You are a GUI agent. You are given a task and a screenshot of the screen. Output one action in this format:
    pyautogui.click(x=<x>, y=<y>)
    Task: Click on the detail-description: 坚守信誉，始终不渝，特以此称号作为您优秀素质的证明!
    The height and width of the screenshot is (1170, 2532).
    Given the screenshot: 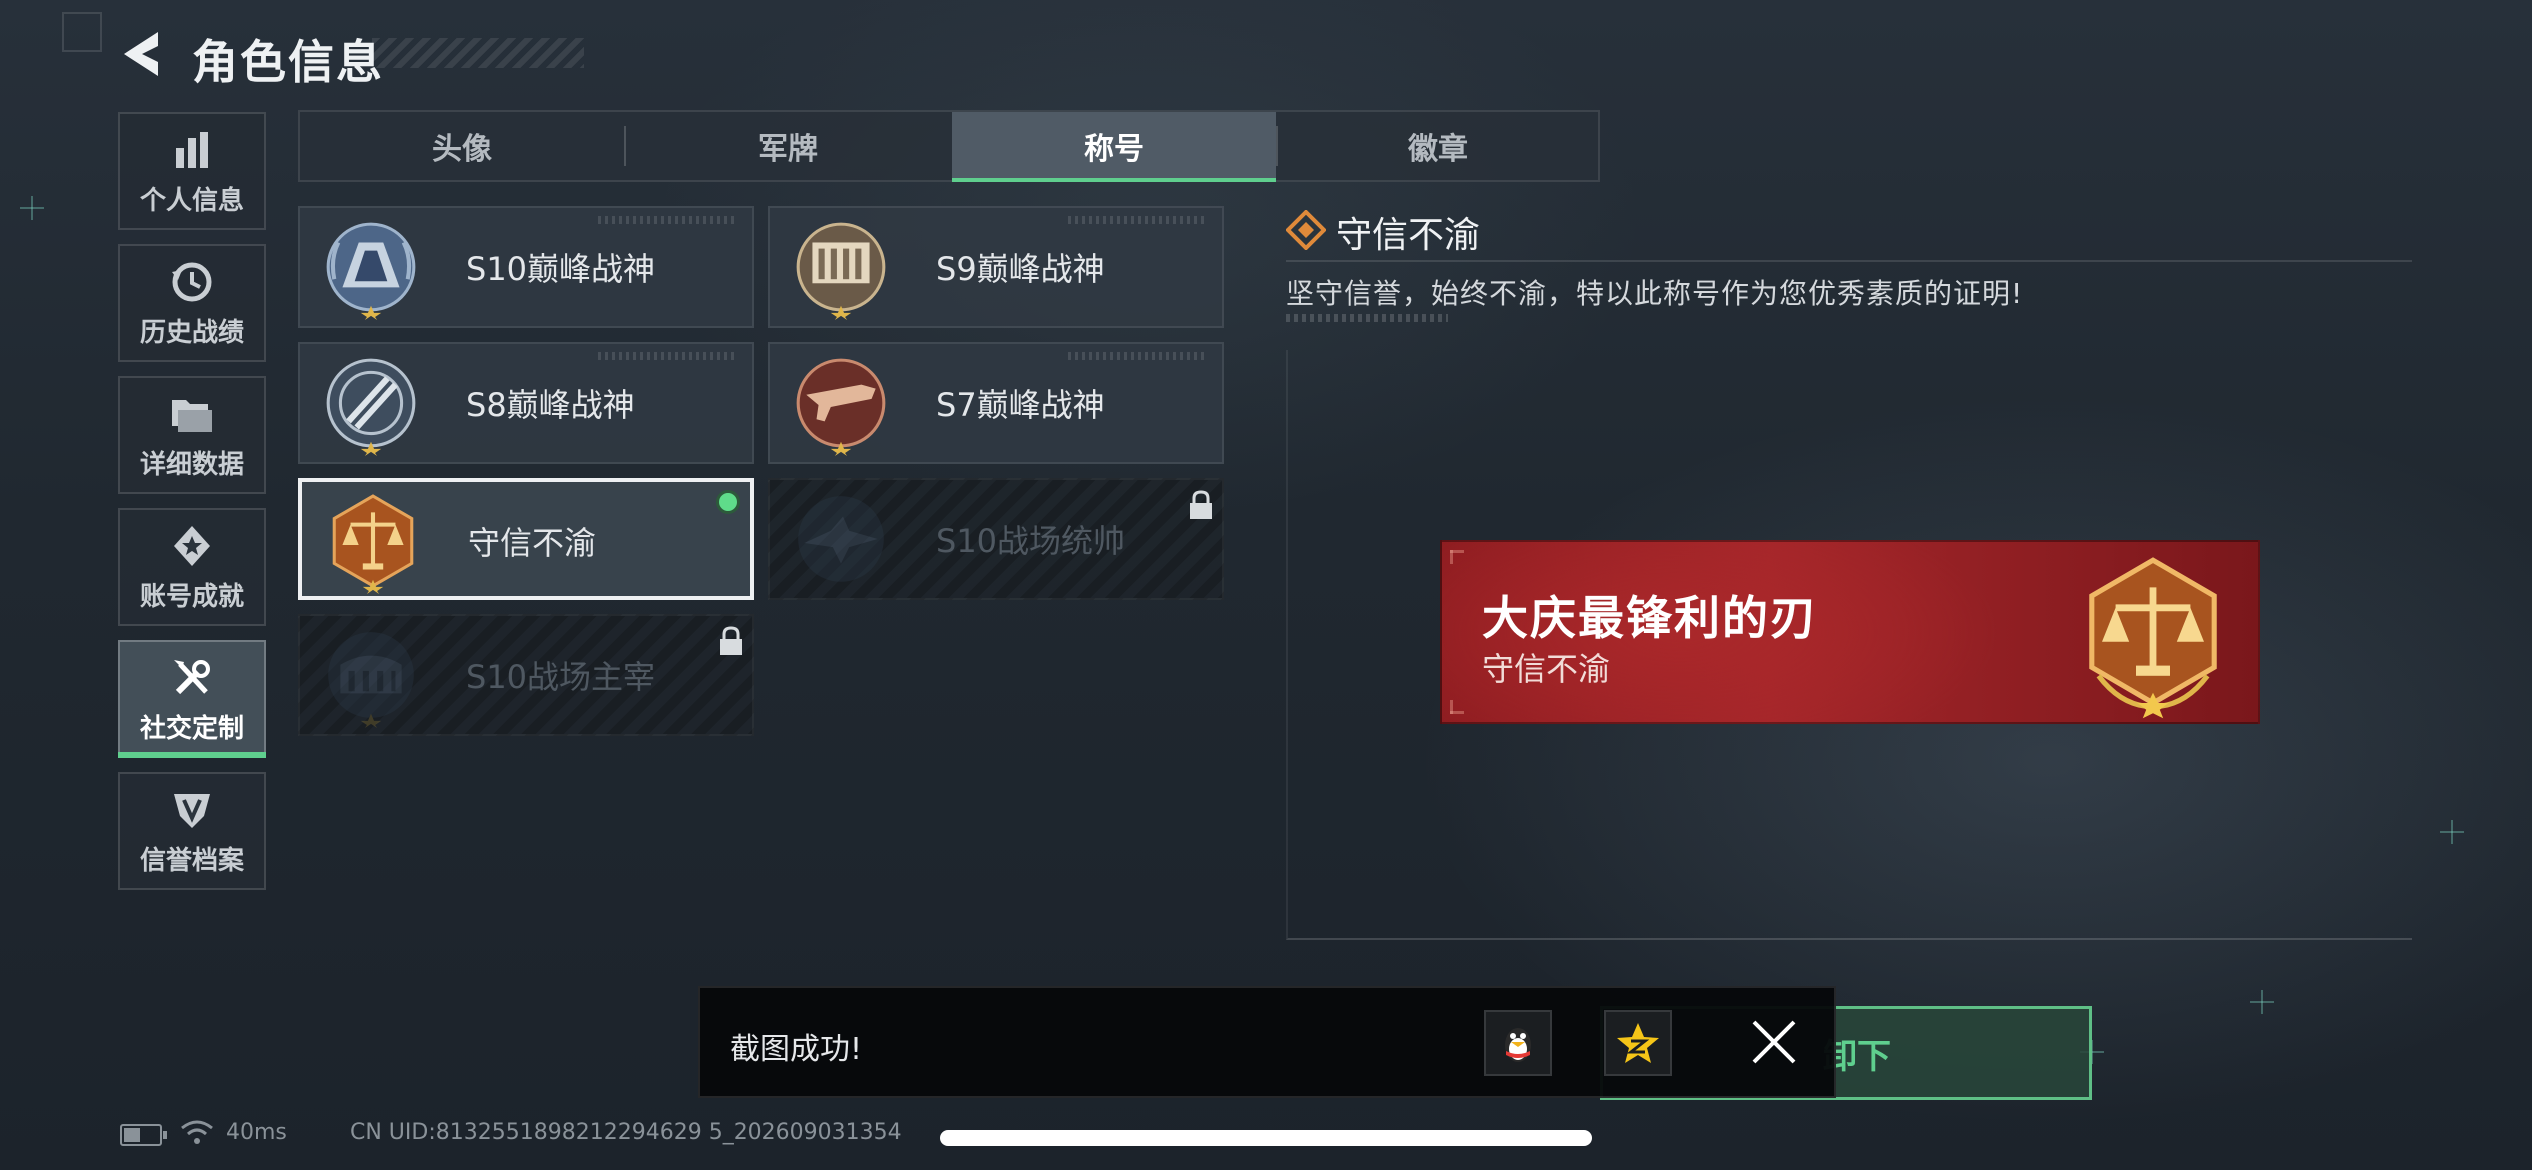 What is the action you would take?
    pyautogui.click(x=1655, y=293)
    